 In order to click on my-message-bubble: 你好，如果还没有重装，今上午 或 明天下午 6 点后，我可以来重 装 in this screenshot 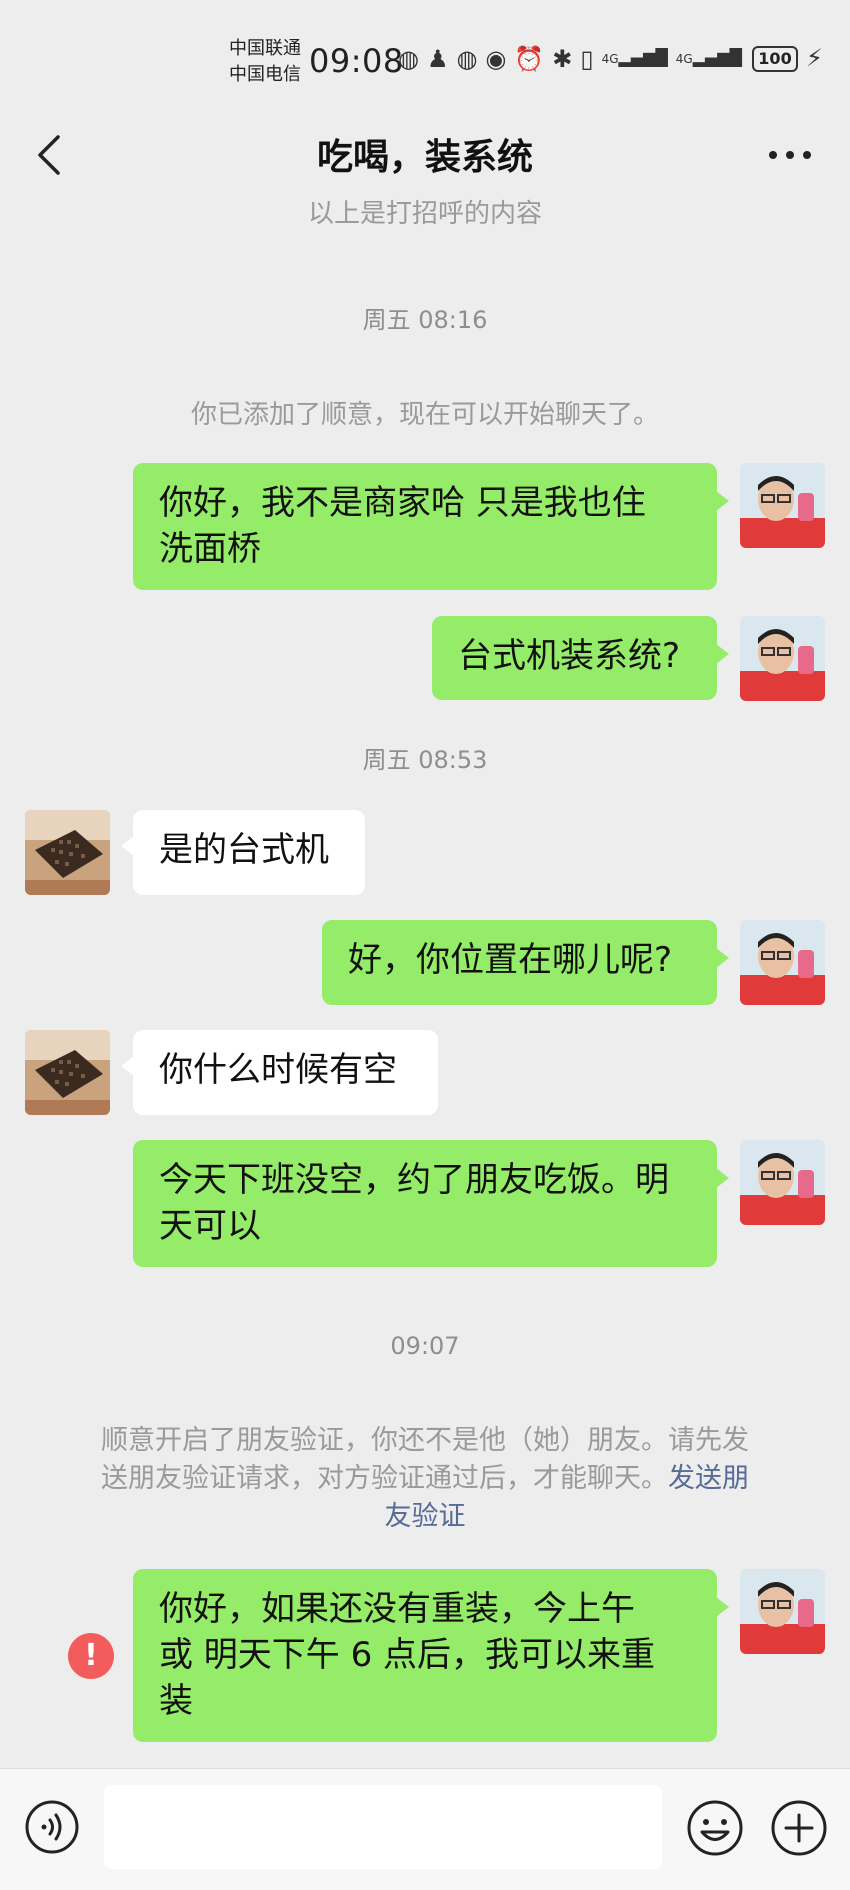, I will do `click(431, 1655)`.